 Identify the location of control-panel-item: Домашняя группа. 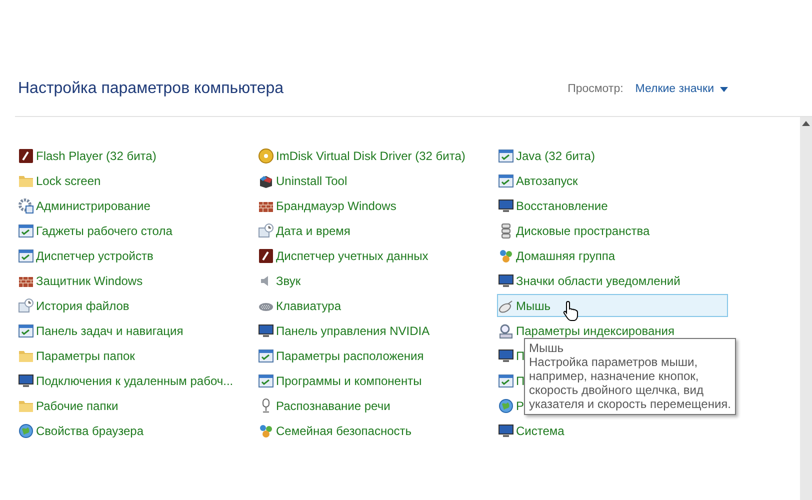
(557, 255).